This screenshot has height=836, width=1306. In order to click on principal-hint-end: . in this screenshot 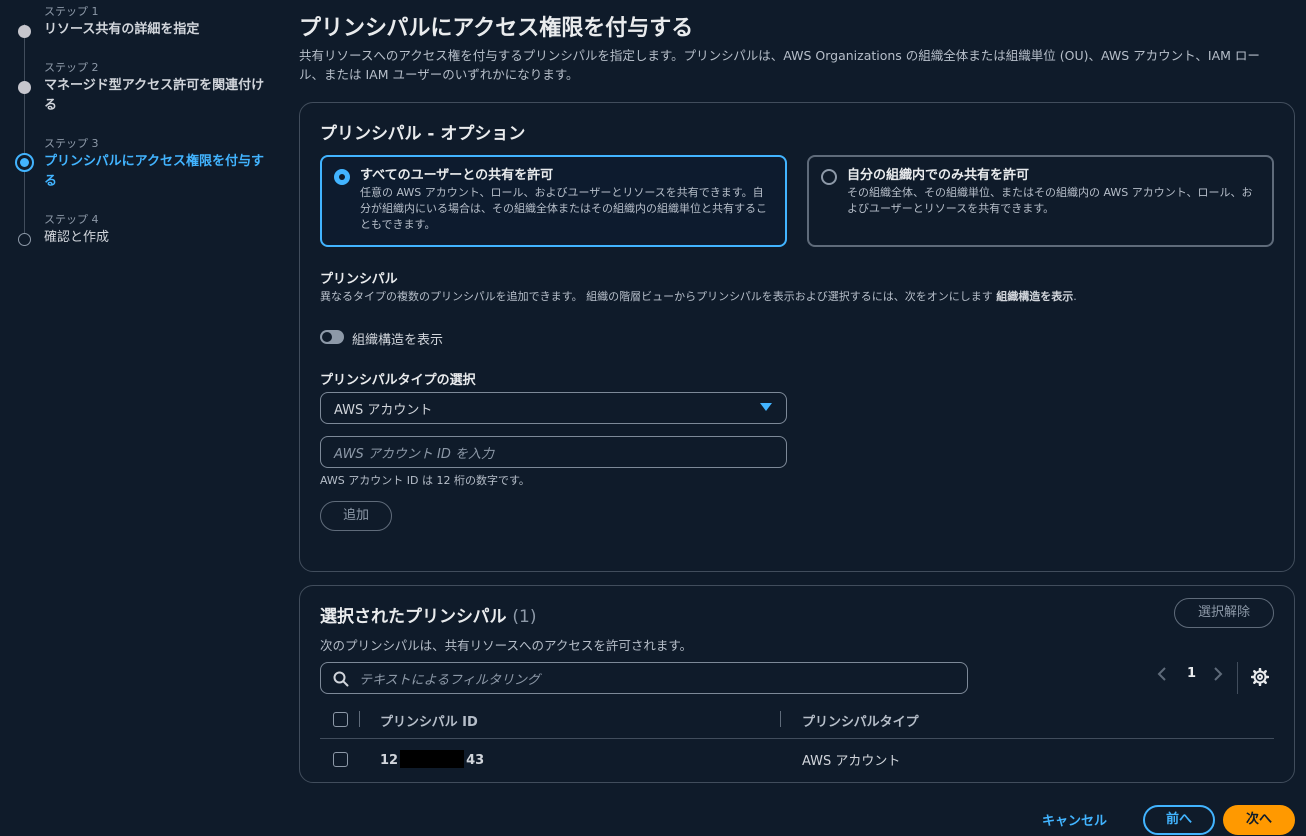, I will do `click(1075, 296)`.